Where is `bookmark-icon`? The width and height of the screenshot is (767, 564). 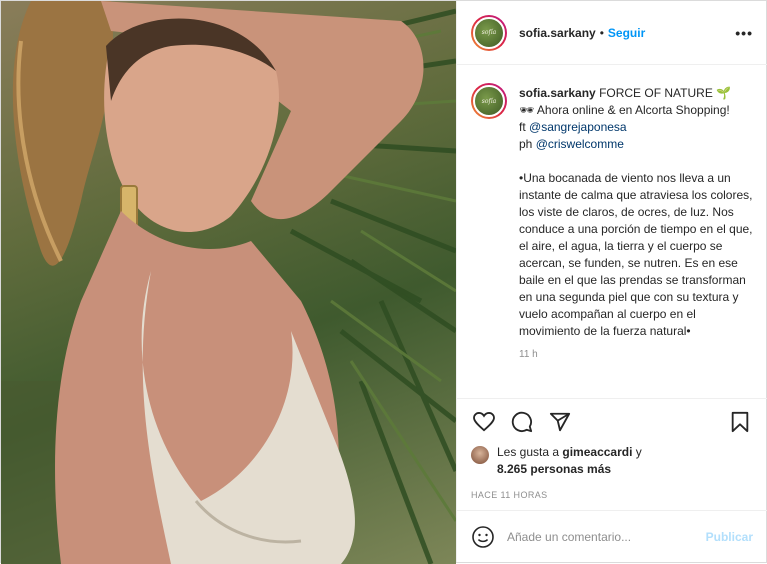 bookmark-icon is located at coordinates (740, 421).